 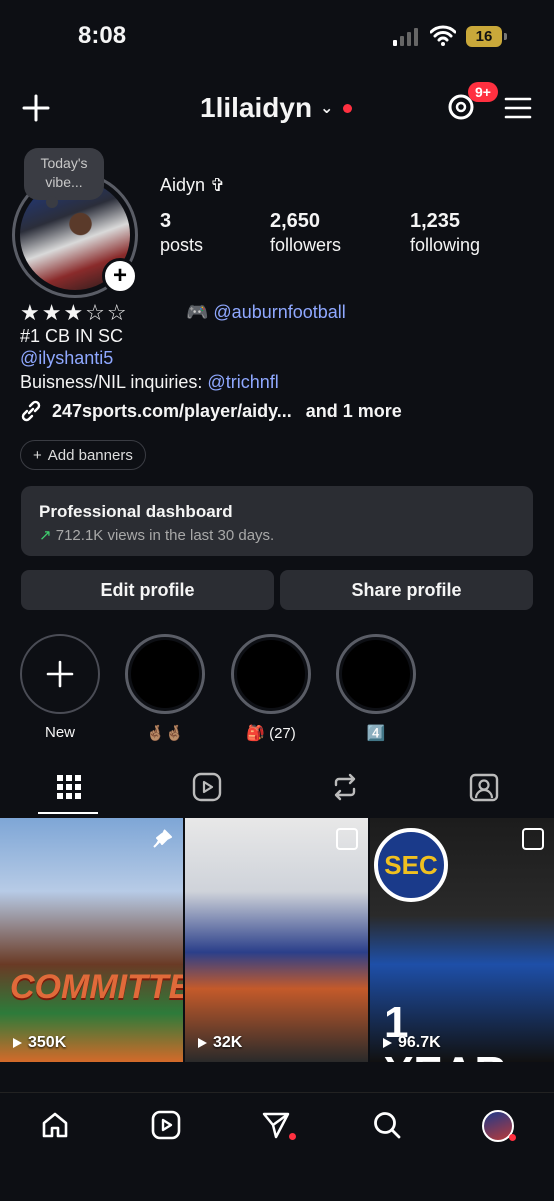 I want to click on add-story-icon: +, so click(x=120, y=276).